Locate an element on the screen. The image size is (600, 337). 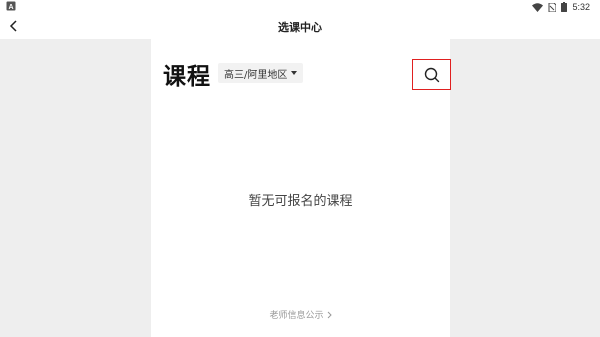
search-button is located at coordinates (431, 74).